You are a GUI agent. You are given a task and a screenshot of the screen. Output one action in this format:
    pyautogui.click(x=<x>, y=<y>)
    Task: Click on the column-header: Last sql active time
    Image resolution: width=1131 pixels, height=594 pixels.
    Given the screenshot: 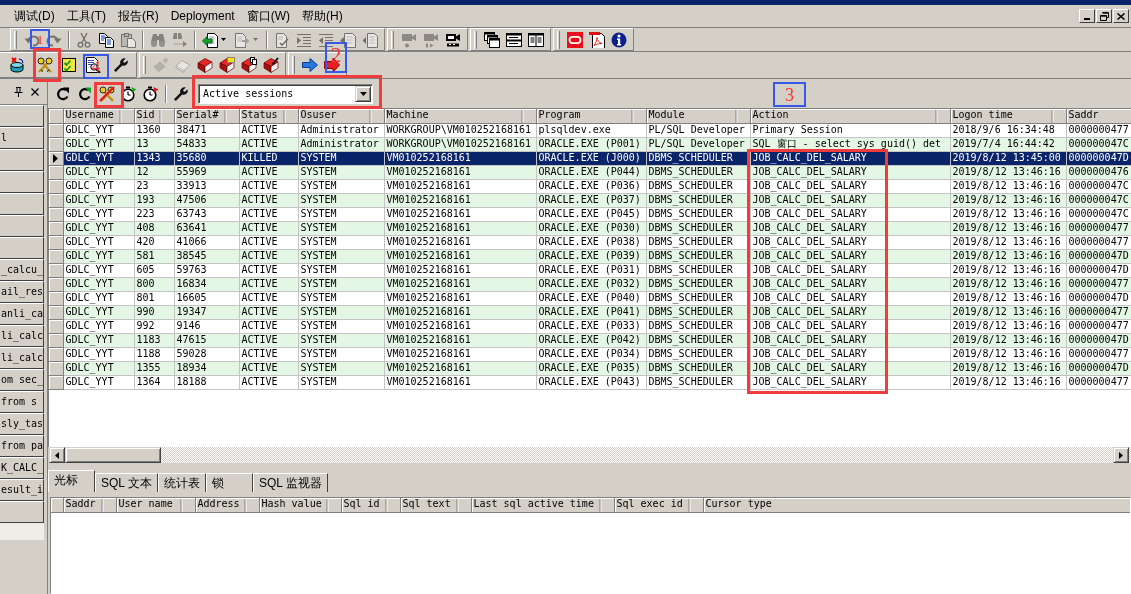 What is the action you would take?
    pyautogui.click(x=542, y=505)
    